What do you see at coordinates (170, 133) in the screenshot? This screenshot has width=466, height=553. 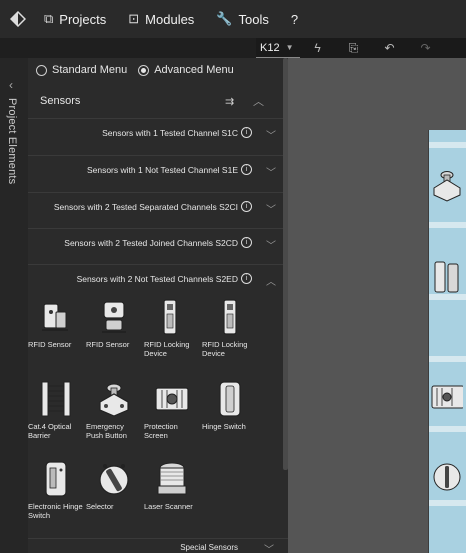 I see `subsection-s1c-label: Sensors with 1 Tested Channel S1C` at bounding box center [170, 133].